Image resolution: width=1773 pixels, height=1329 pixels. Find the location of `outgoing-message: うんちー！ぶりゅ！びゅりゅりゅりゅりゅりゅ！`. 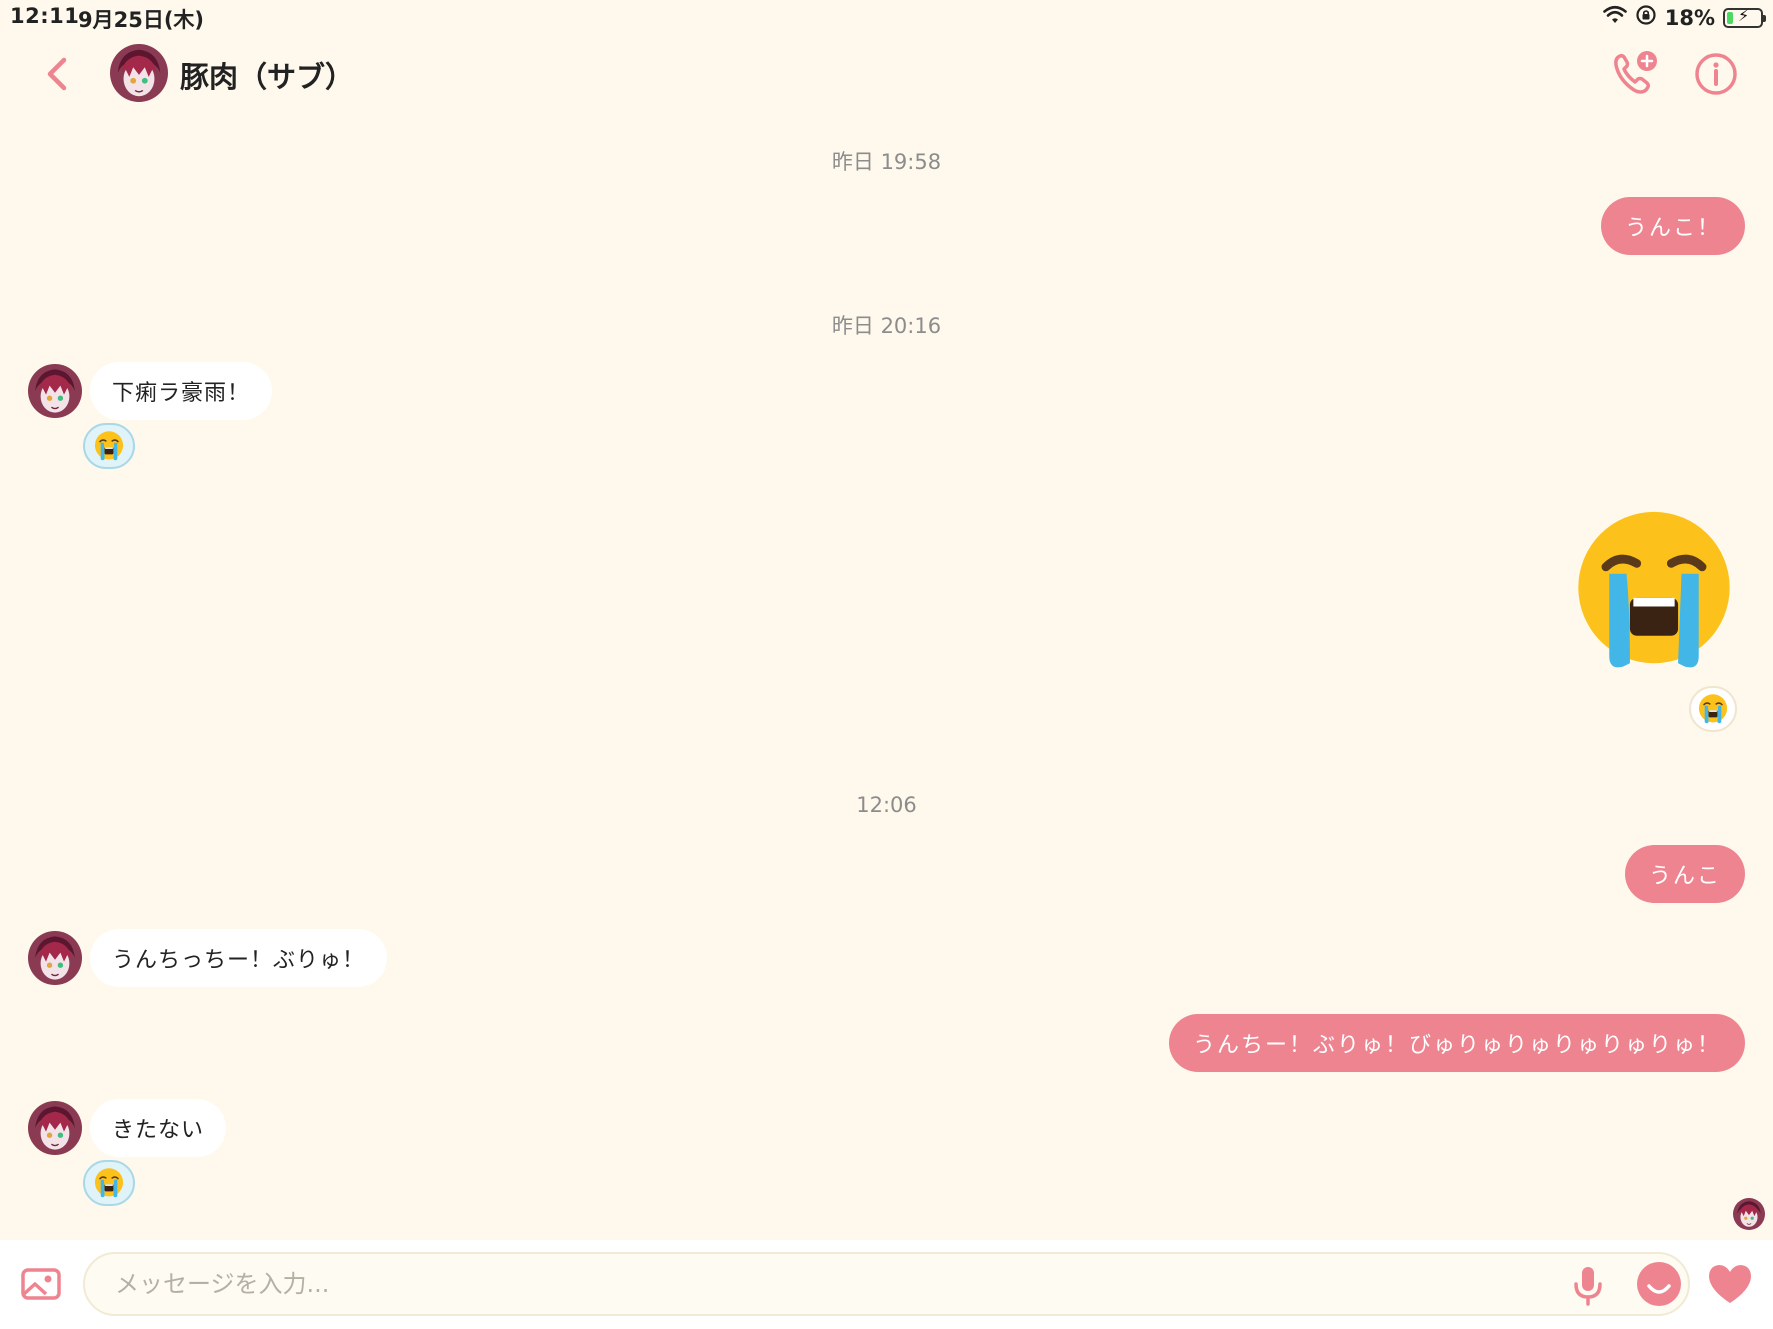

outgoing-message: うんちー！ぶりゅ！びゅりゅりゅりゅりゅりゅ！ is located at coordinates (1456, 1043).